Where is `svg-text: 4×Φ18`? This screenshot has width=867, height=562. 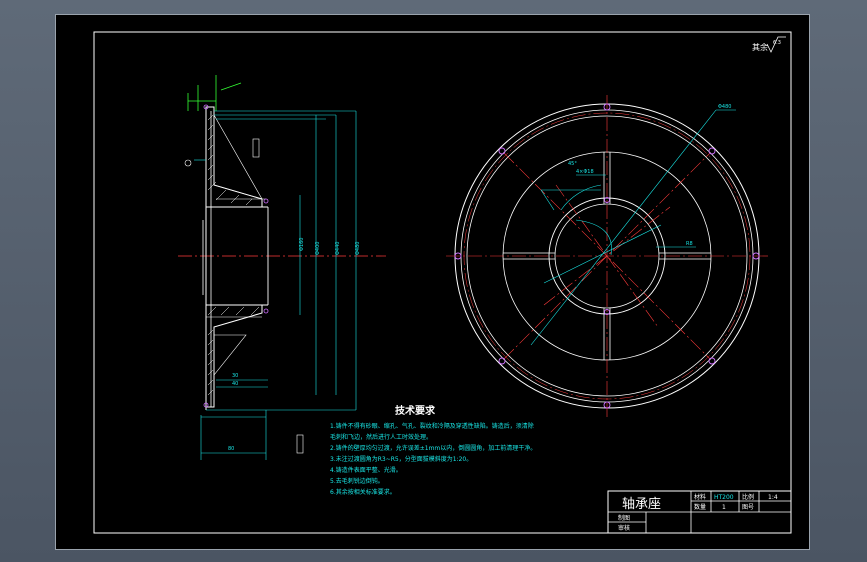
svg-text: 4×Φ18 is located at coordinates (585, 172).